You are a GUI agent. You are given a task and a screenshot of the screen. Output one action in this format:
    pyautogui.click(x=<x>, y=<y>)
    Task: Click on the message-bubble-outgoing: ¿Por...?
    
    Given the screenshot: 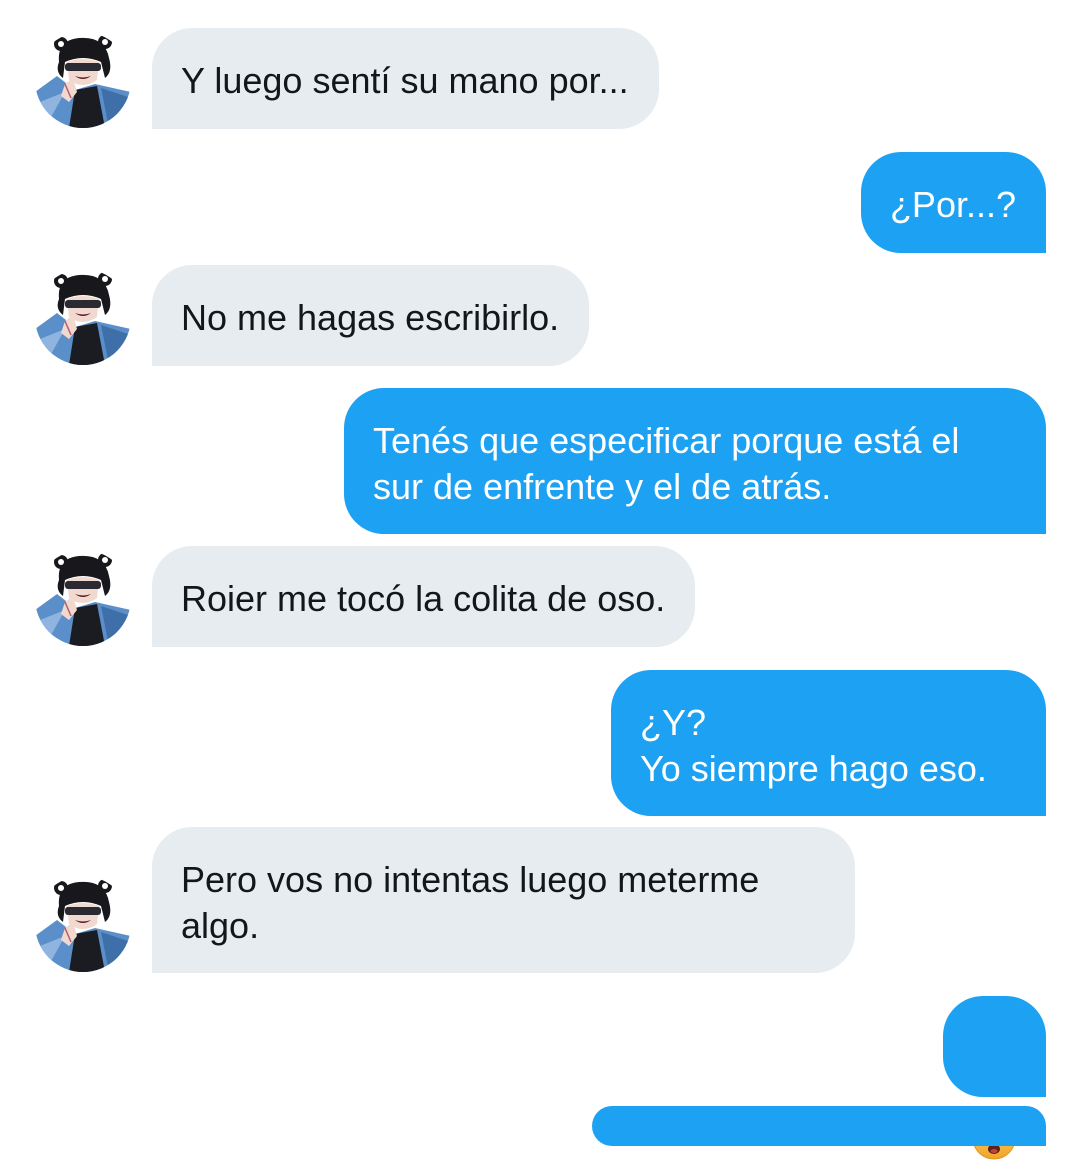 What is the action you would take?
    pyautogui.click(x=953, y=202)
    